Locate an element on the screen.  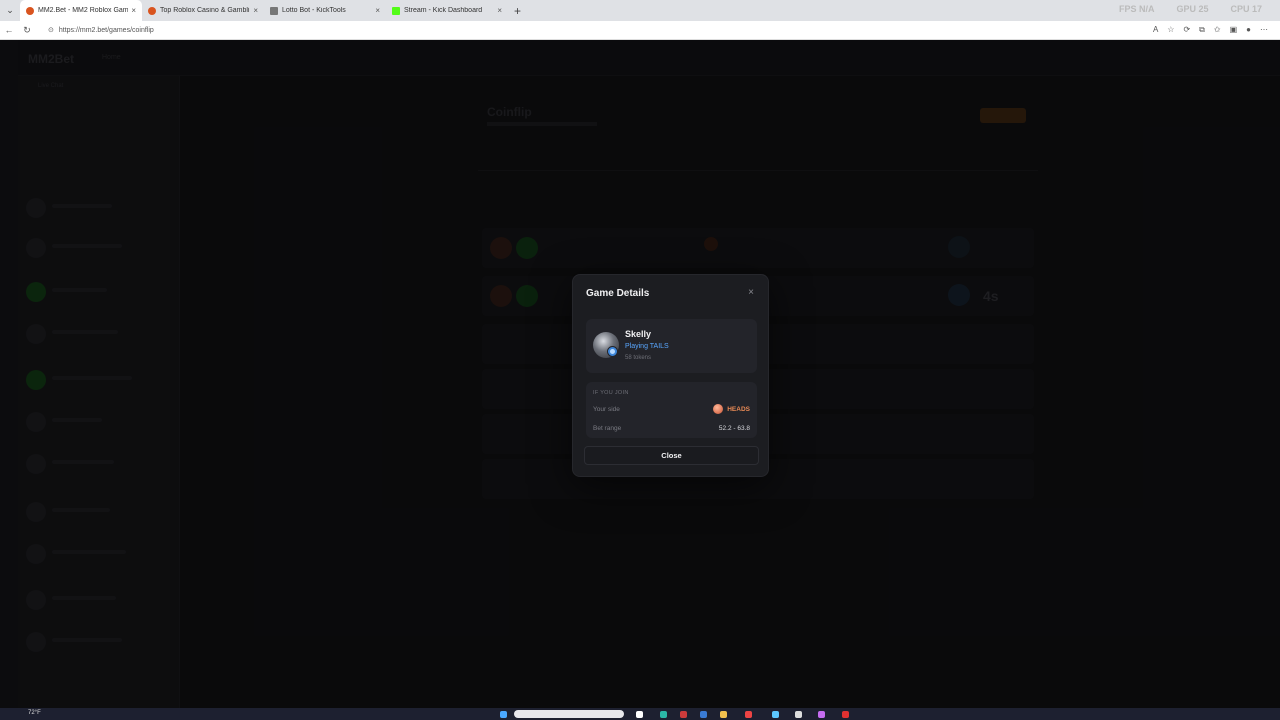
gpu-stat: GPU 25 is located at coordinates (1192, 9).